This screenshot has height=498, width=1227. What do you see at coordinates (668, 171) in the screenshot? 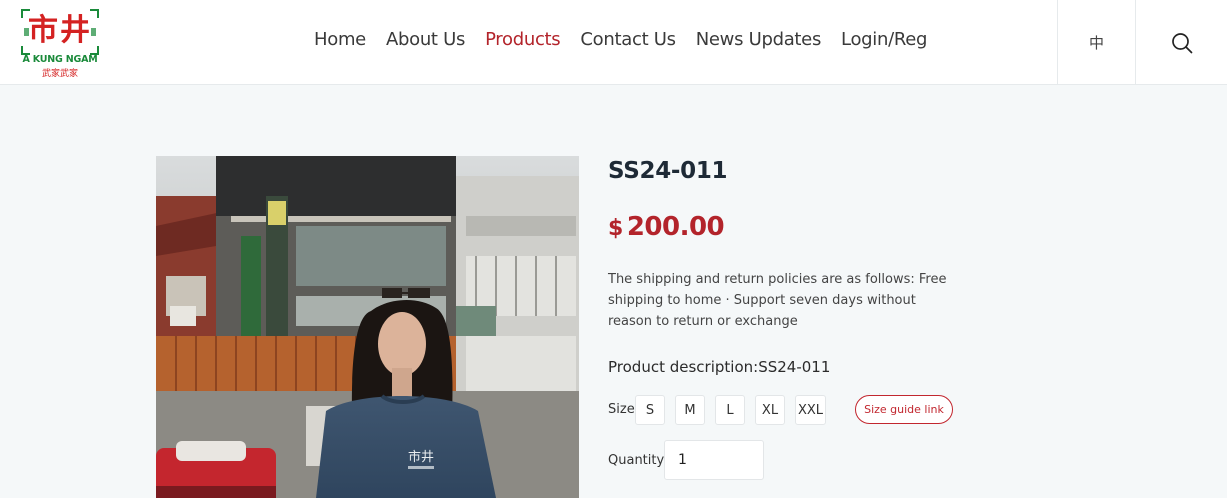
I see `product-title: SS24-011` at bounding box center [668, 171].